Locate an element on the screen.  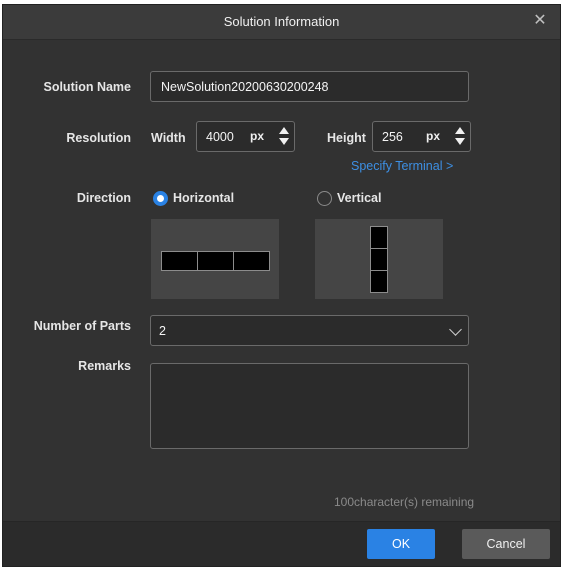
number-of-parts-select: 2 is located at coordinates (309, 330).